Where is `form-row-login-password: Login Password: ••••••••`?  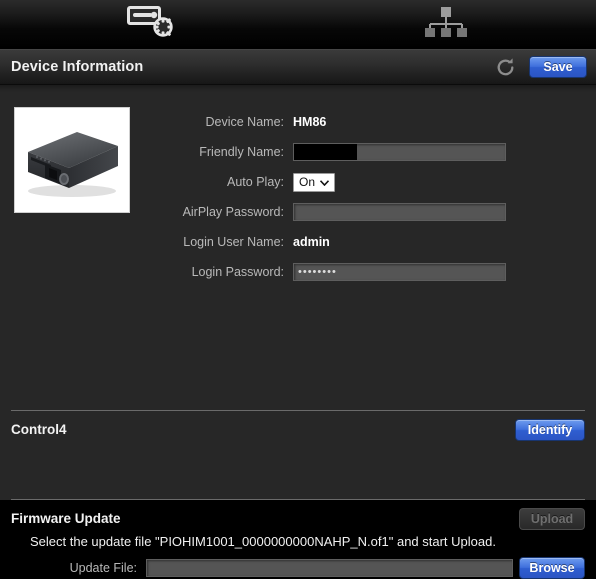 form-row-login-password: Login Password: •••••••• is located at coordinates (365, 272).